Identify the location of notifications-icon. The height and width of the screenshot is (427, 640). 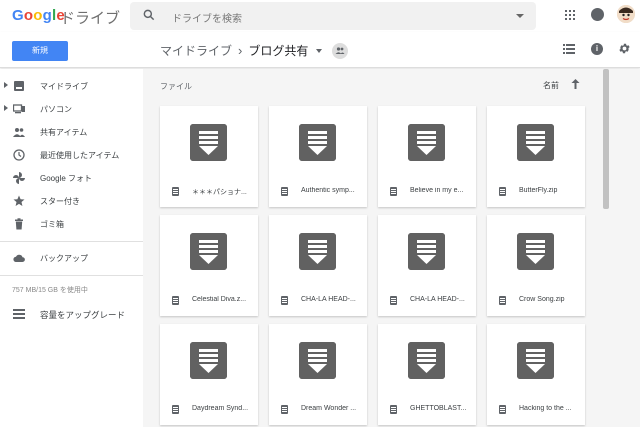
(597, 14).